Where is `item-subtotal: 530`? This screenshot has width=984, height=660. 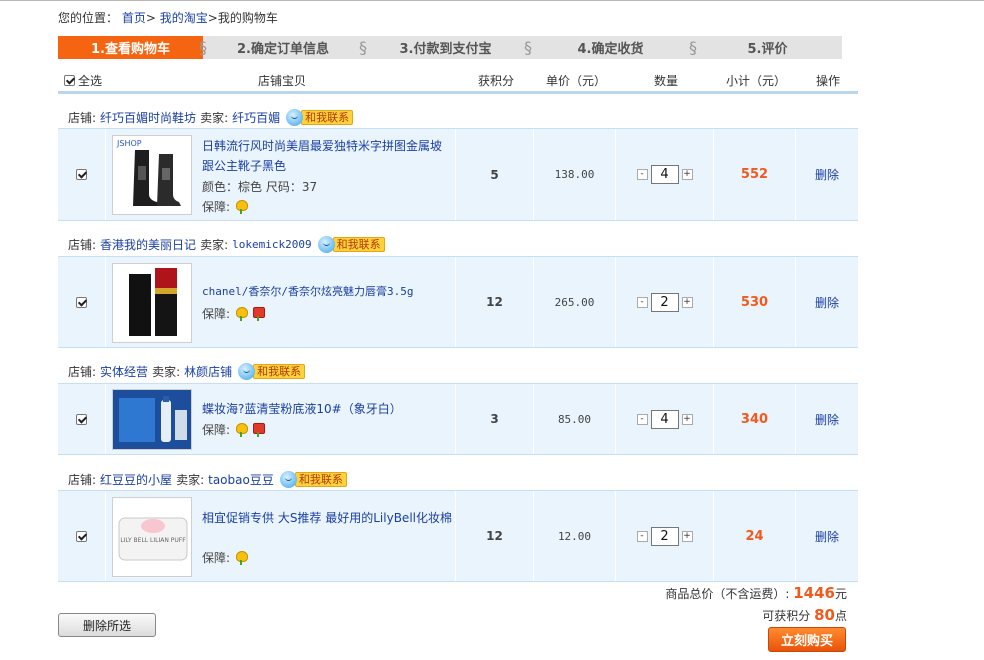
item-subtotal: 530 is located at coordinates (755, 302).